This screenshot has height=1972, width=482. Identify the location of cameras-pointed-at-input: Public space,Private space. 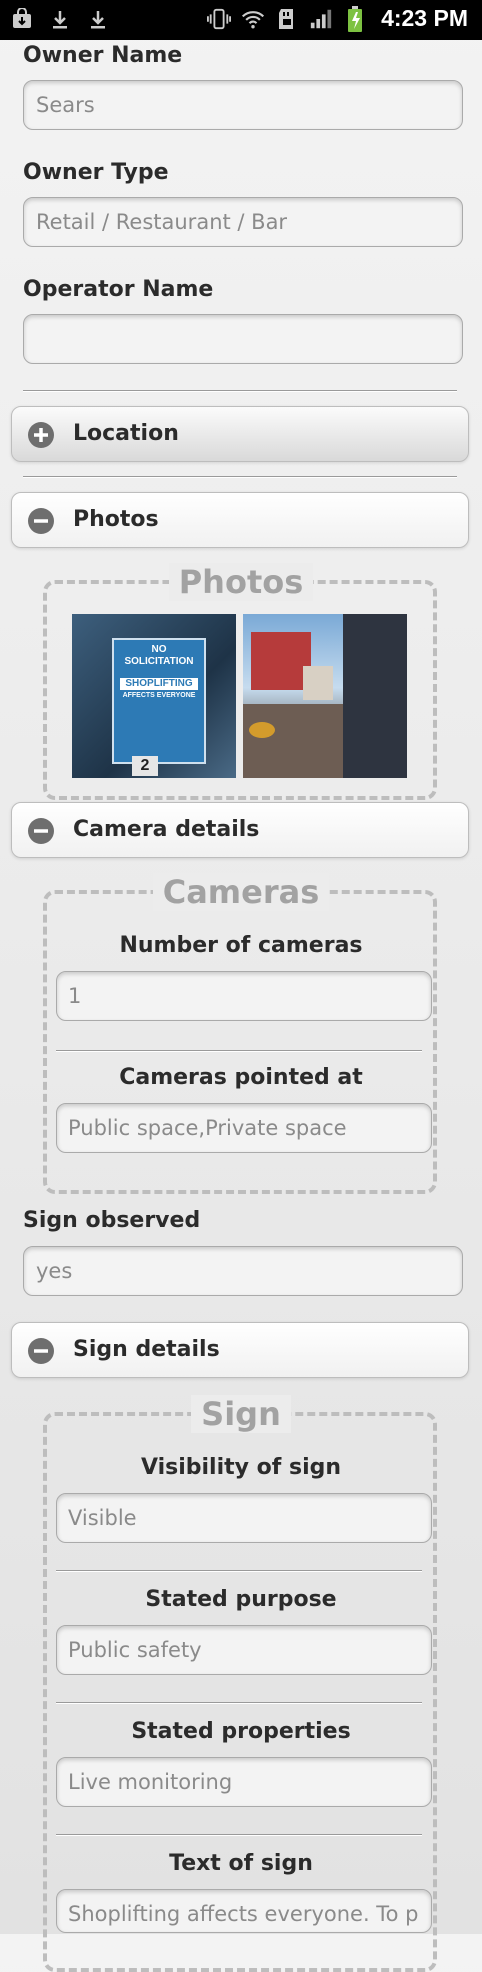
(244, 1128).